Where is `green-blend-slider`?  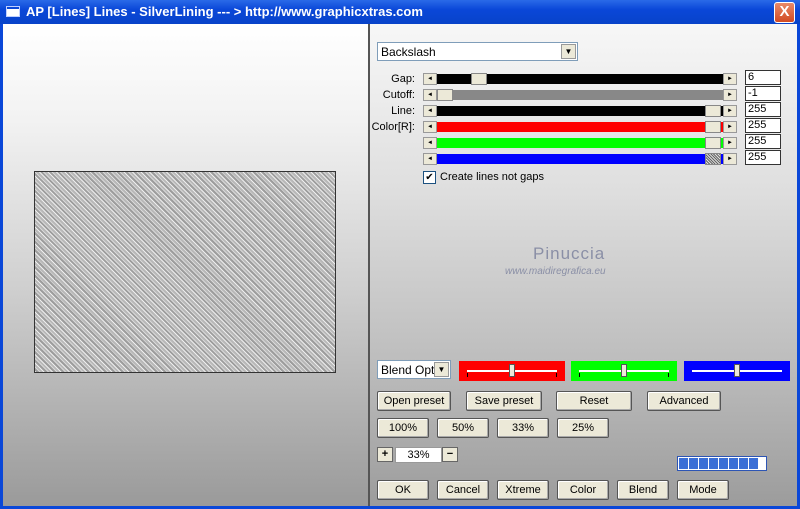 green-blend-slider is located at coordinates (624, 371).